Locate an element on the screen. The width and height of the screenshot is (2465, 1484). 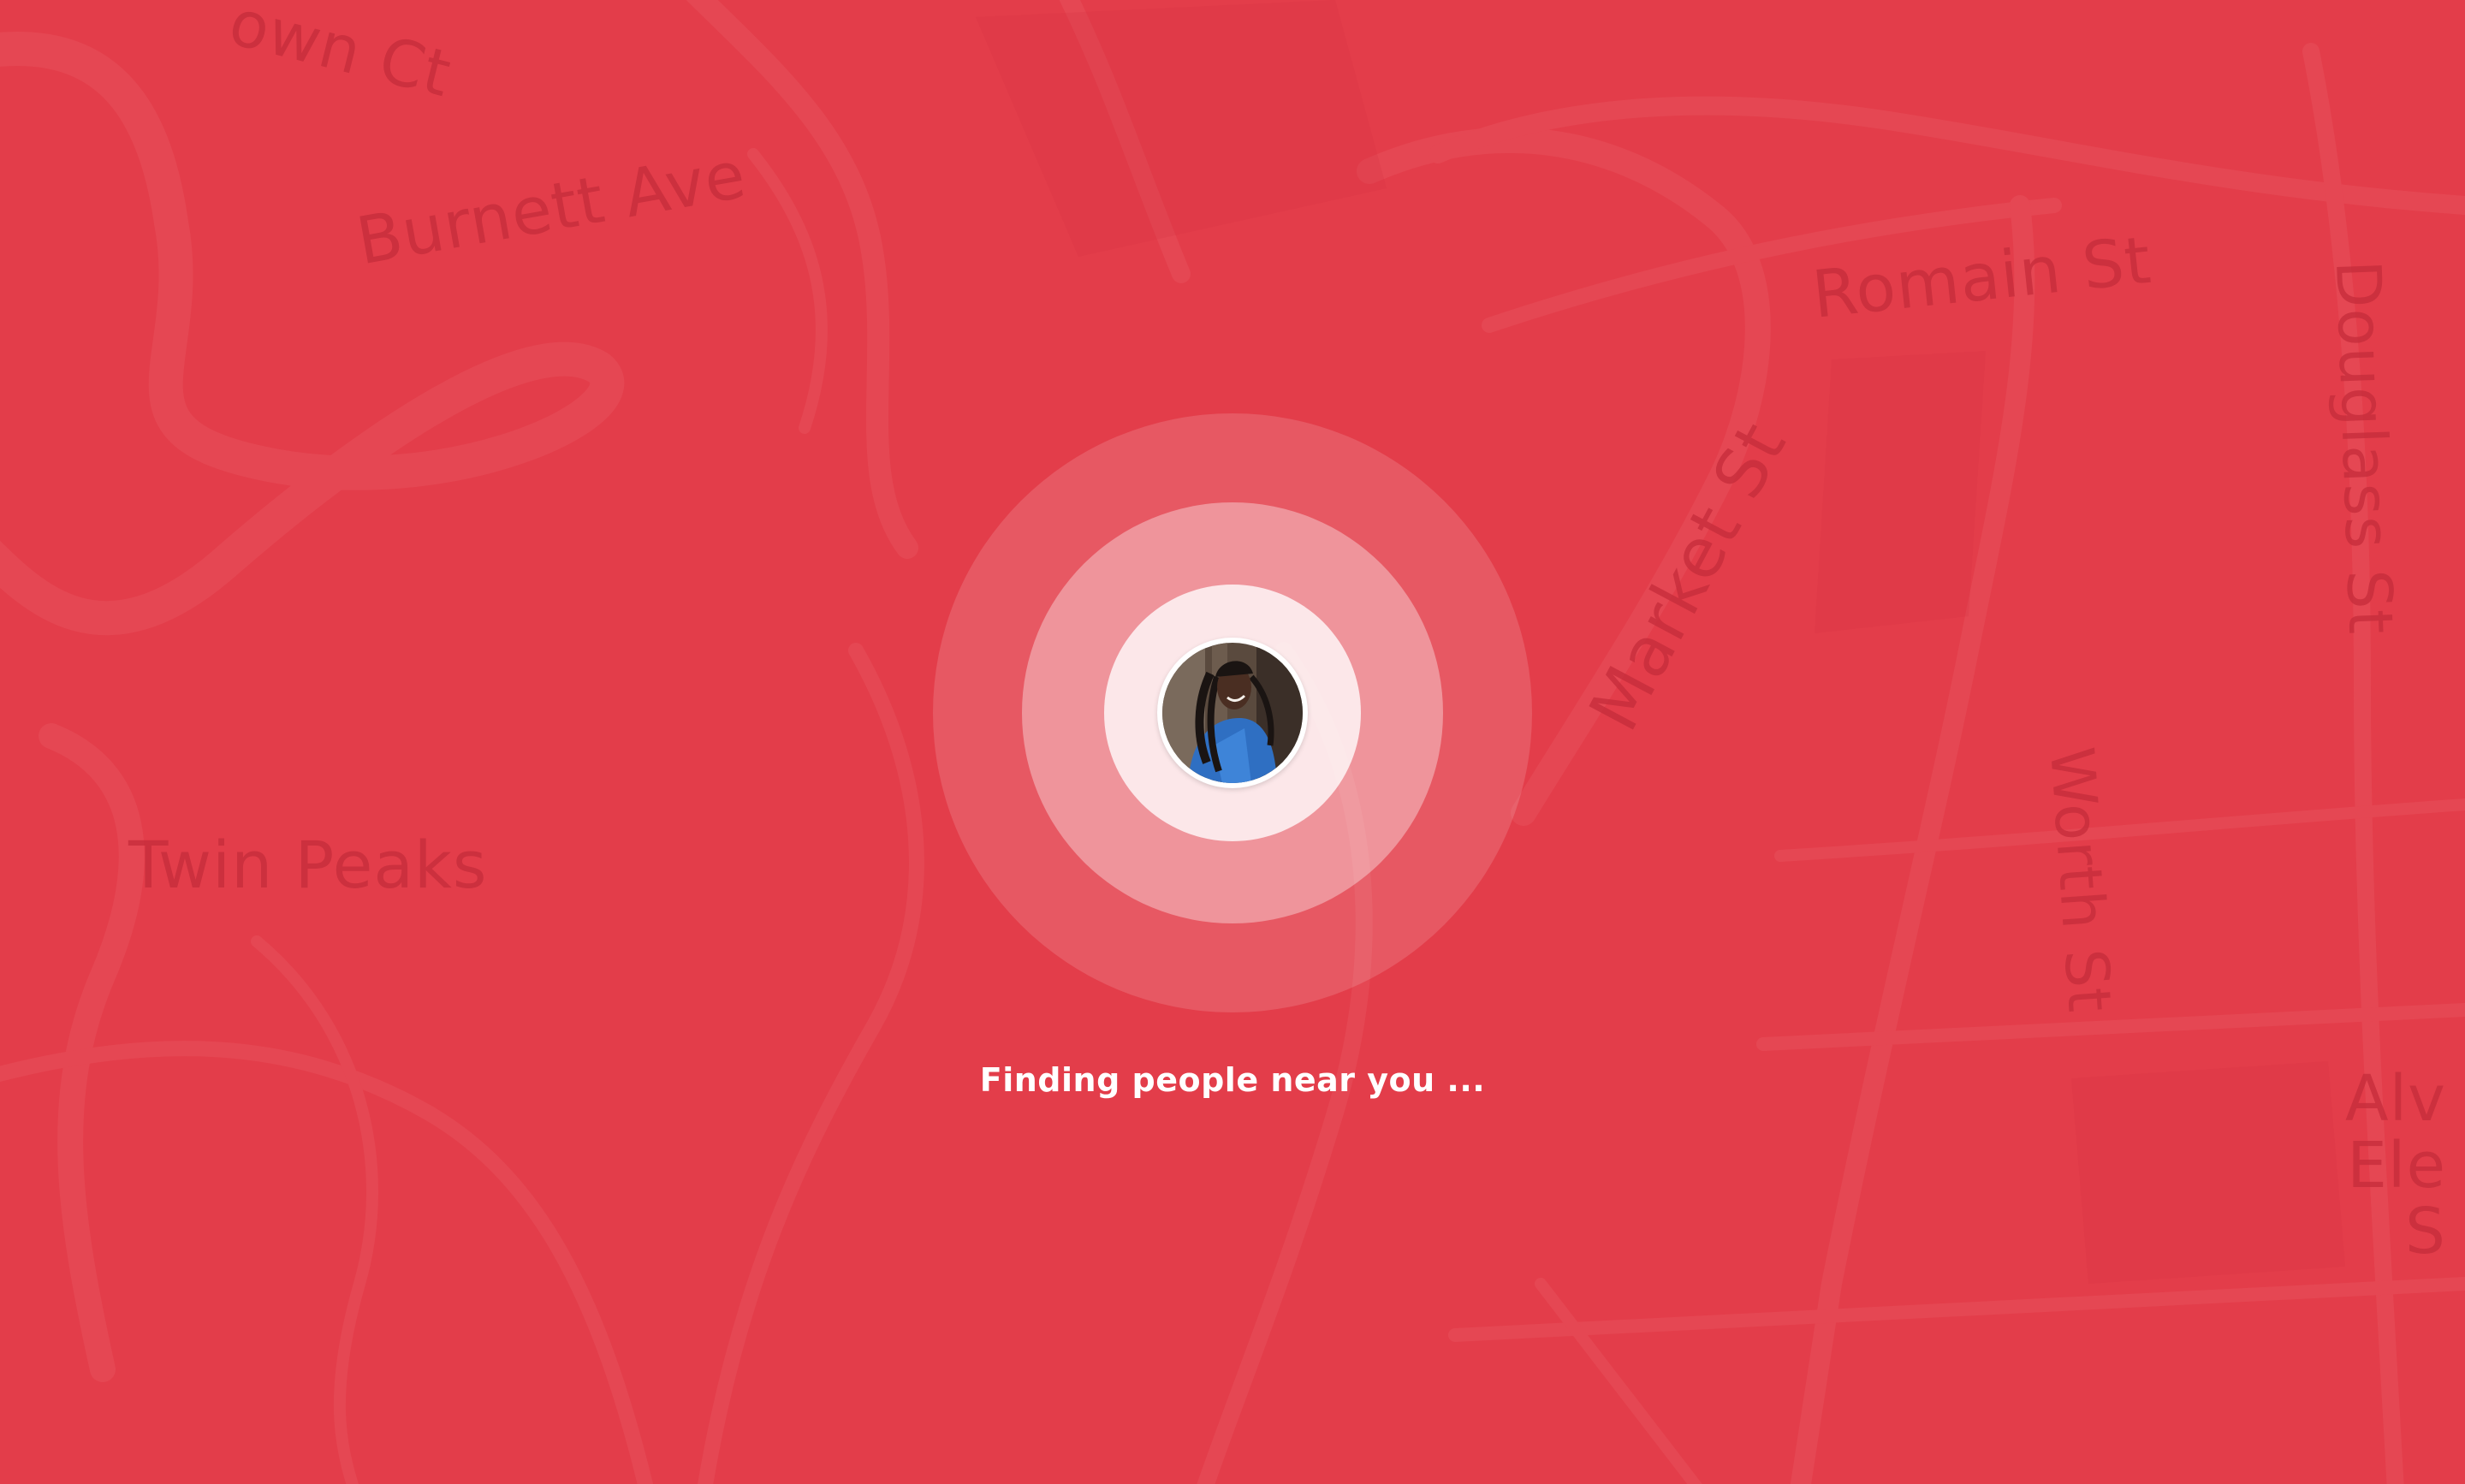
user-avatar is located at coordinates (1232, 713).